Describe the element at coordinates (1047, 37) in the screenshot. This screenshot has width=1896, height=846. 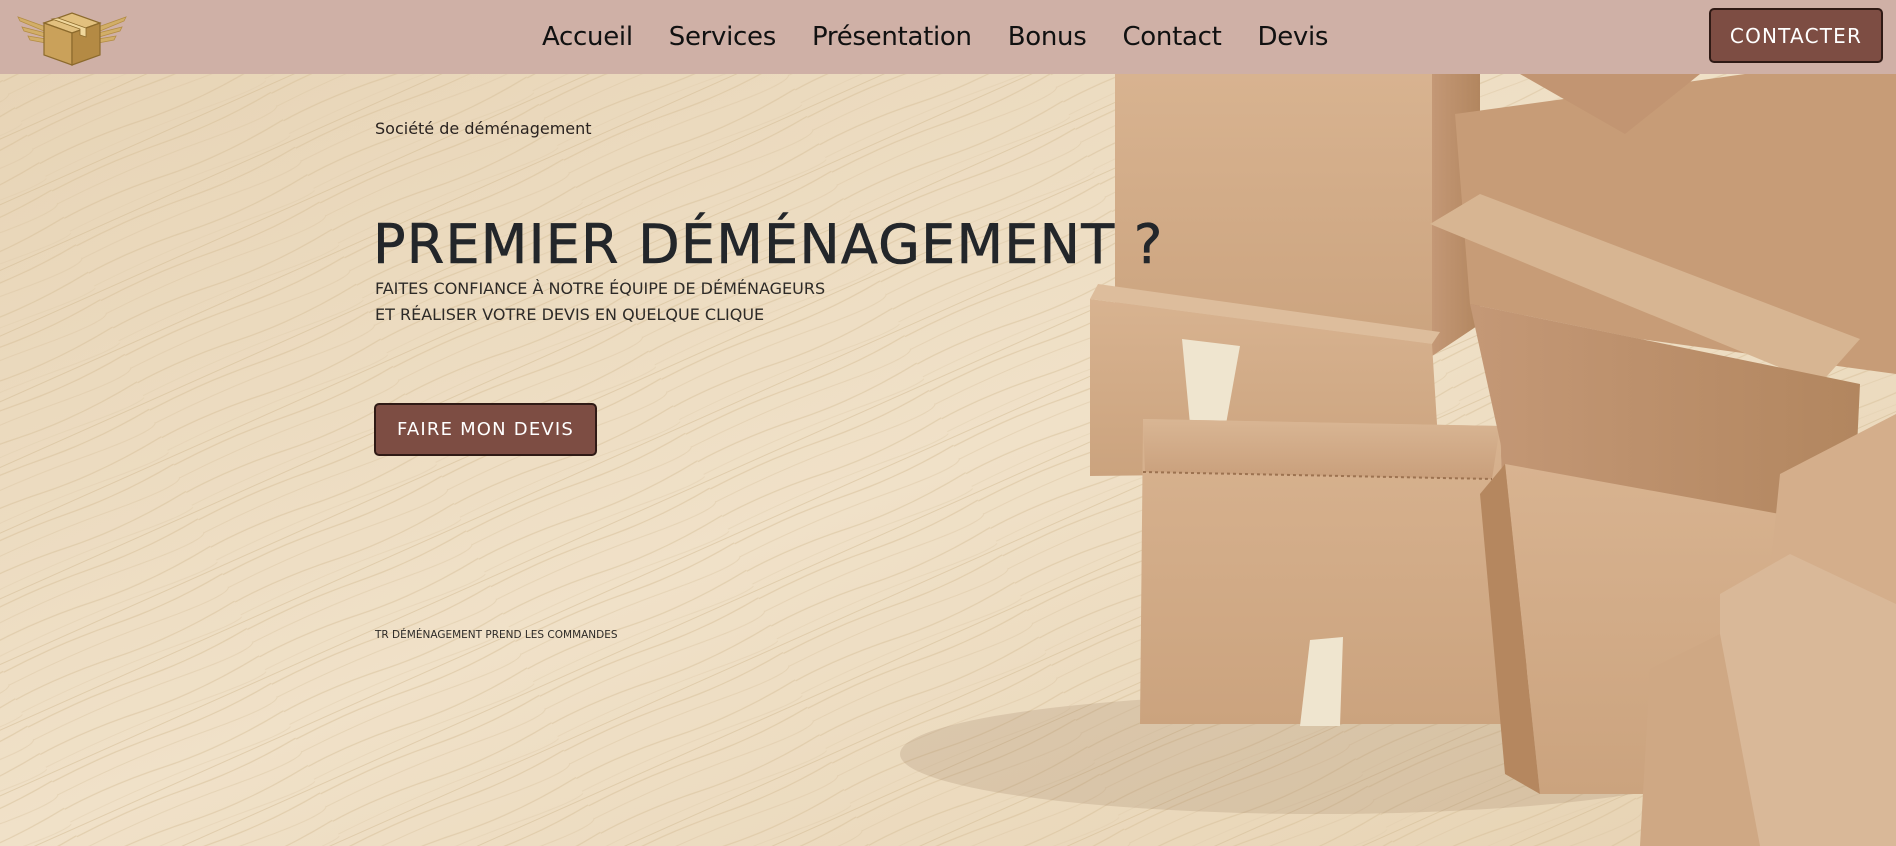
I see `nav-link-bonus: Bonus` at that location.